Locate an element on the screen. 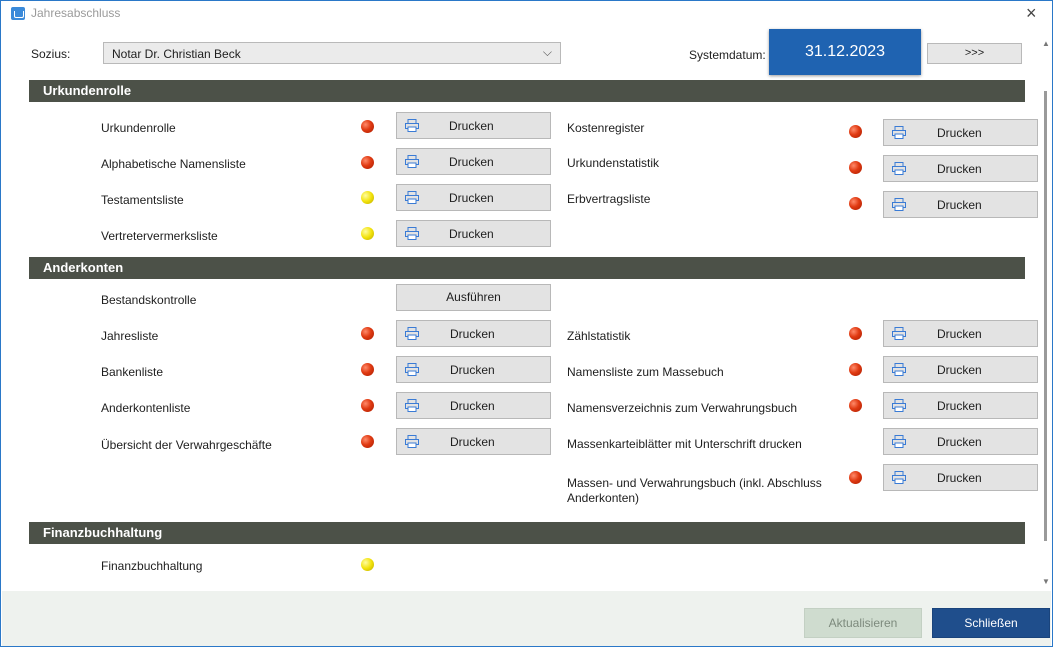  print-button-namensverzeichnis-verwahrungsbuch: Drucken is located at coordinates (960, 405).